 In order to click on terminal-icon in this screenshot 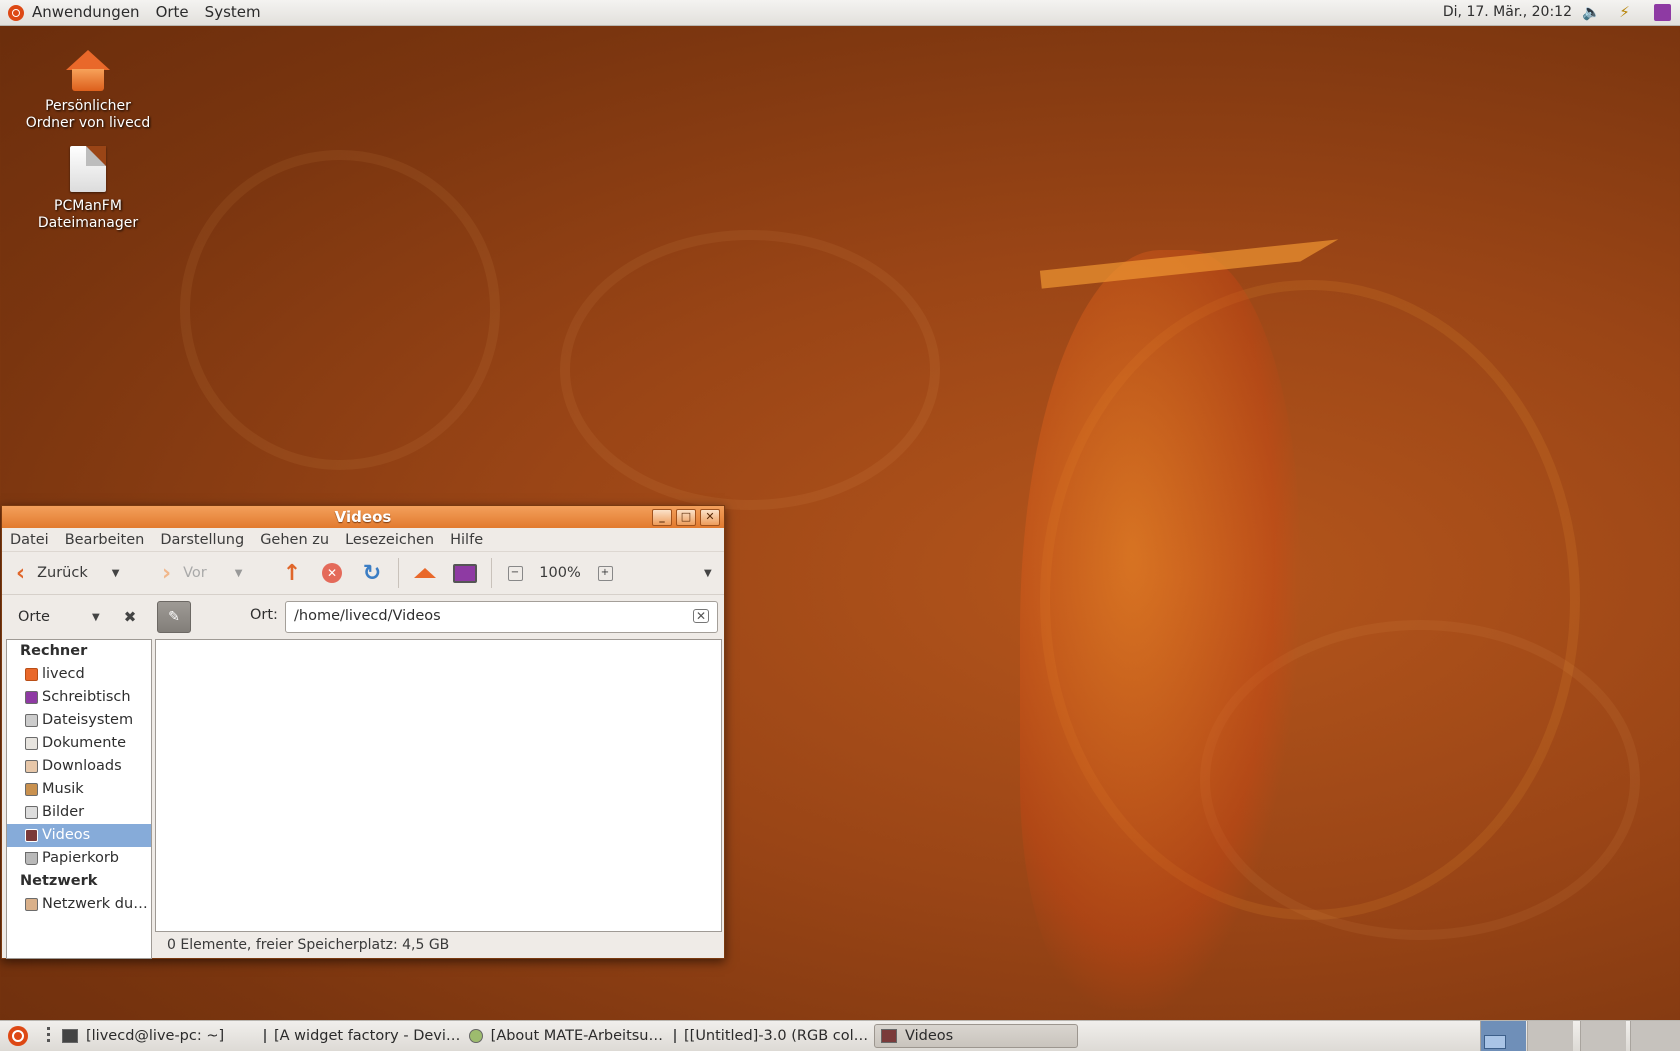, I will do `click(70, 1036)`.